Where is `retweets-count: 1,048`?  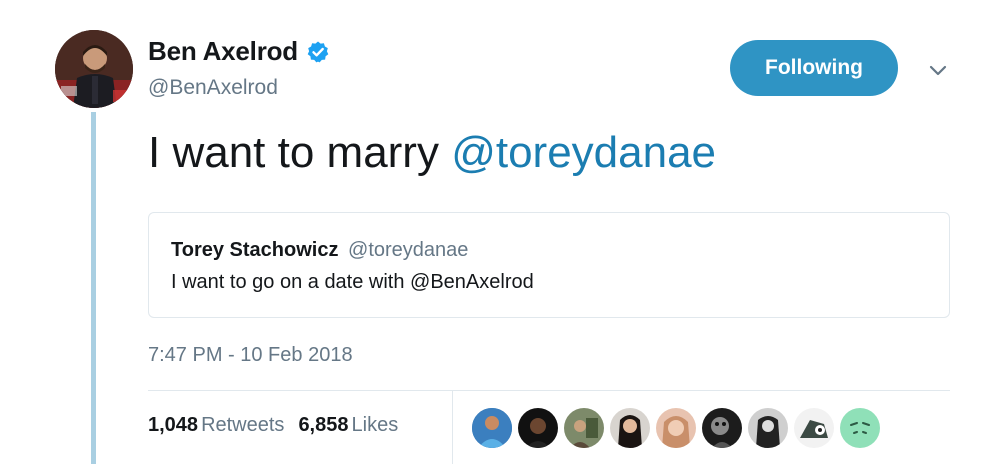
retweets-count: 1,048 is located at coordinates (173, 425).